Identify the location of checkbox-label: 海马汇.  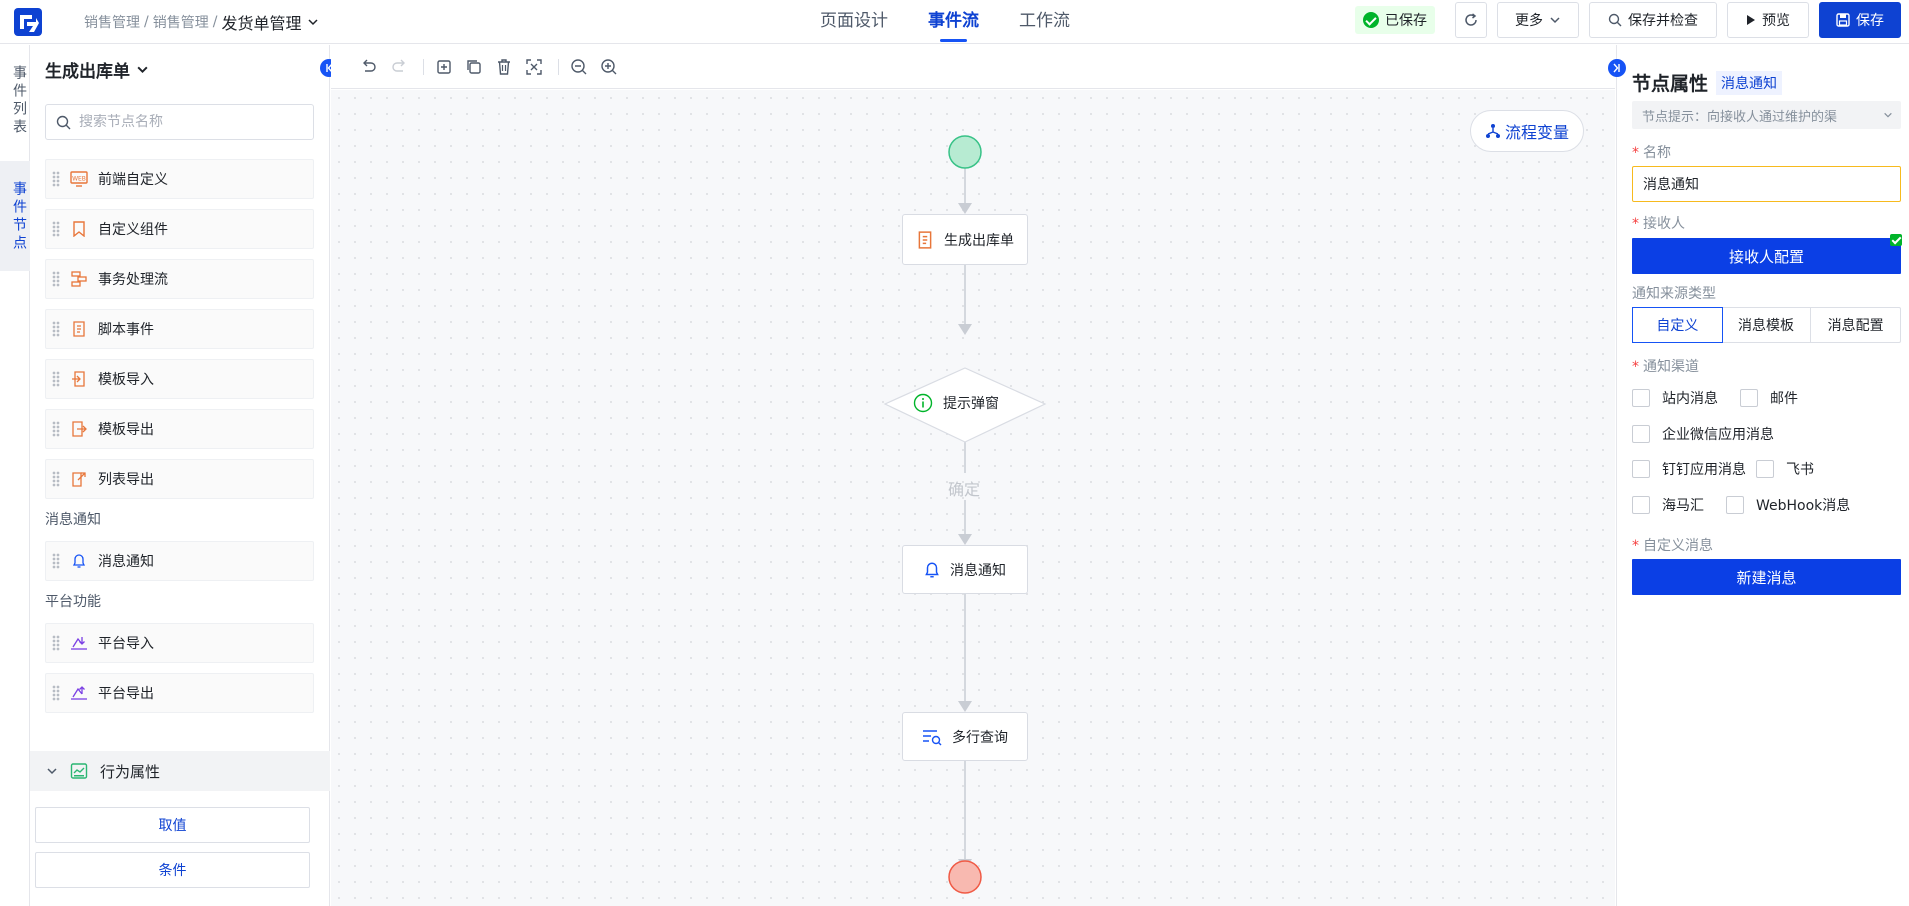
(1683, 506).